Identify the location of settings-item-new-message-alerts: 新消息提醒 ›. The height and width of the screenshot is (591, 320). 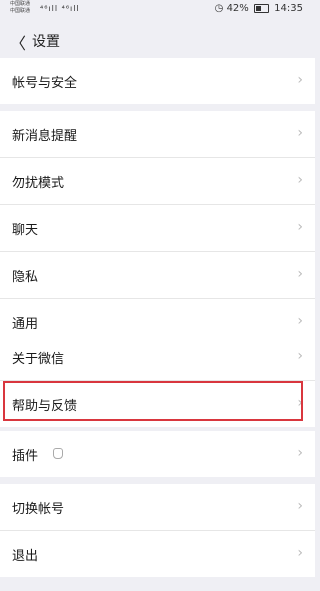
(157, 134).